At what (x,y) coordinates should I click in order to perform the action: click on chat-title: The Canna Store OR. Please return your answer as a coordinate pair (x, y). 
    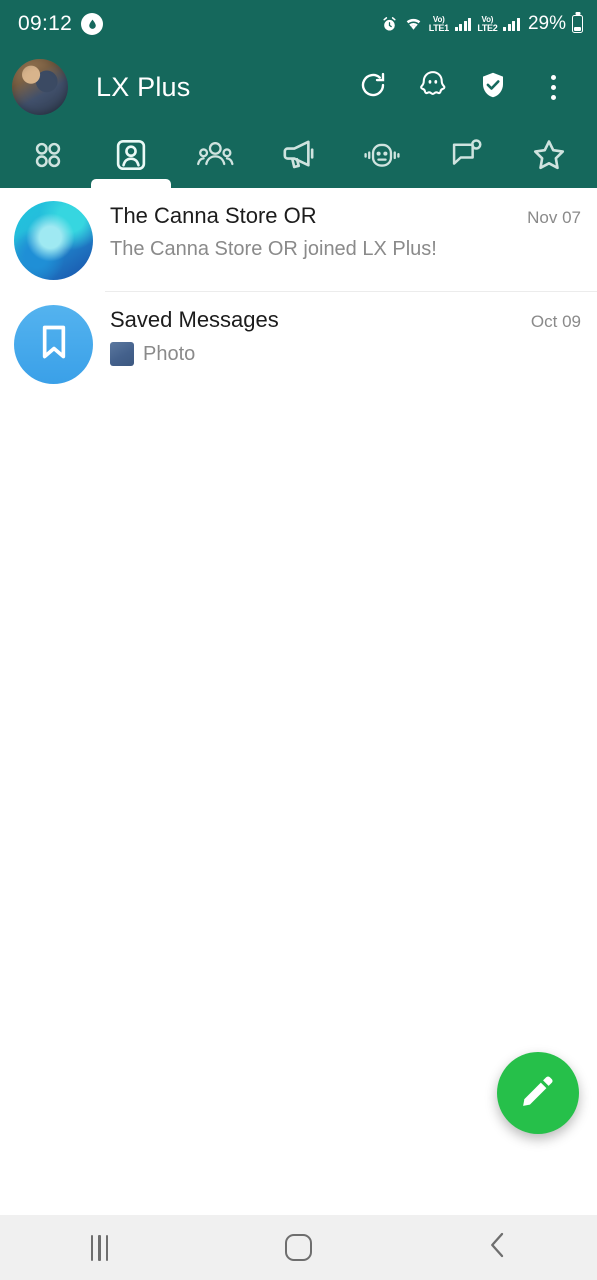
    Looking at the image, I should click on (213, 215).